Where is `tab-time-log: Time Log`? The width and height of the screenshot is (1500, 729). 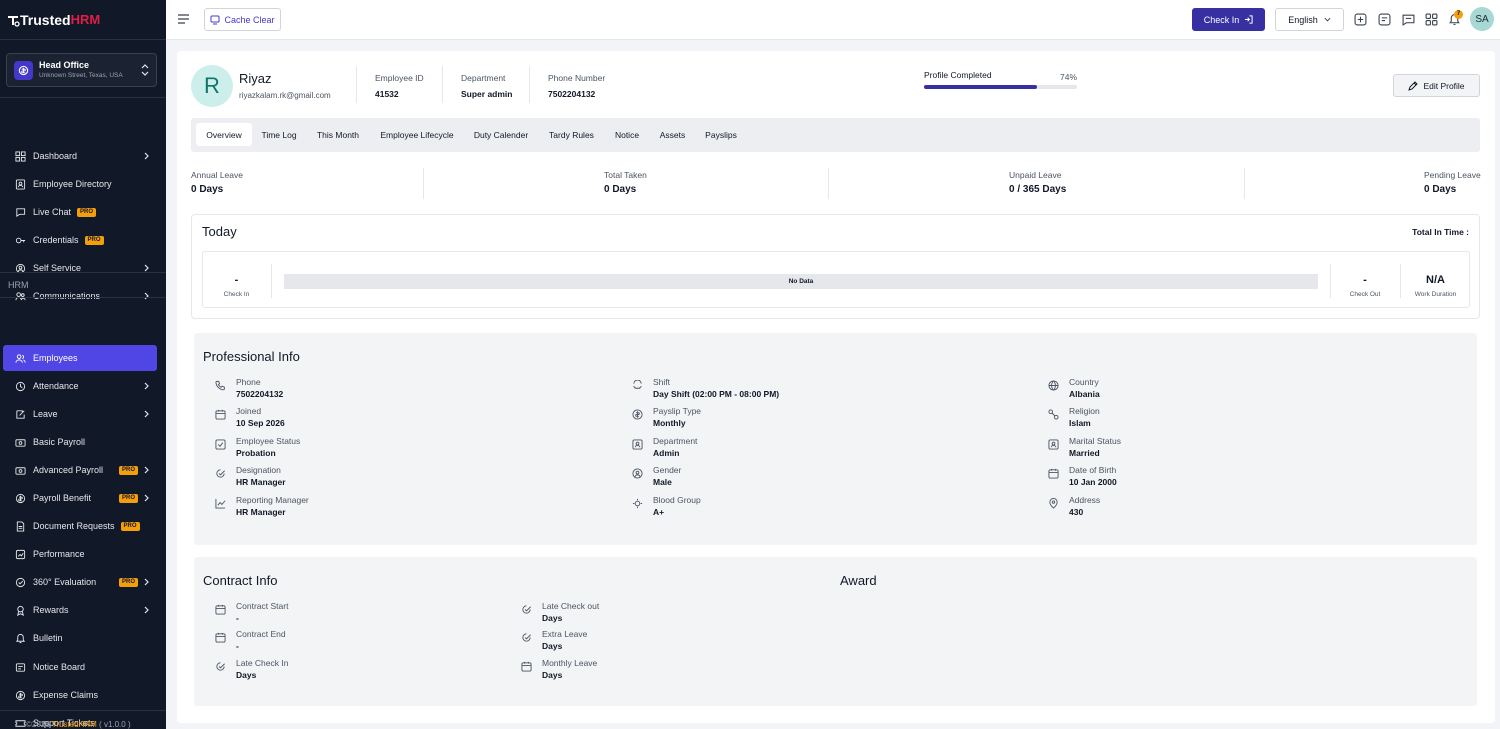 tab-time-log: Time Log is located at coordinates (279, 134).